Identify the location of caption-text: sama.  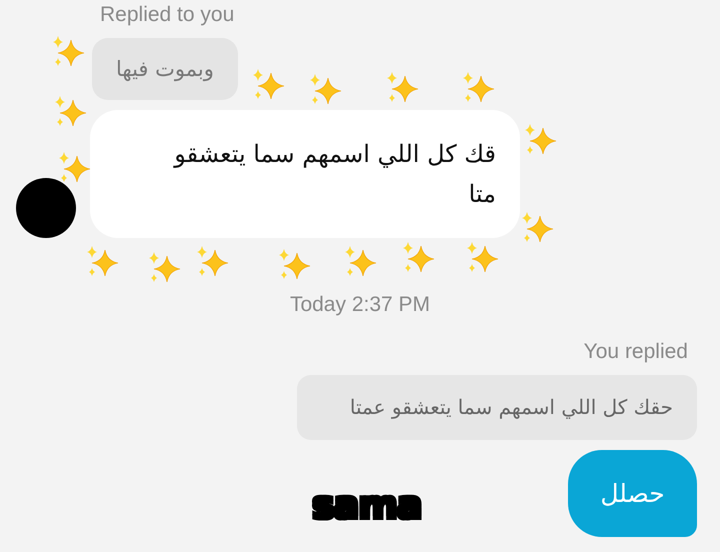
(367, 505).